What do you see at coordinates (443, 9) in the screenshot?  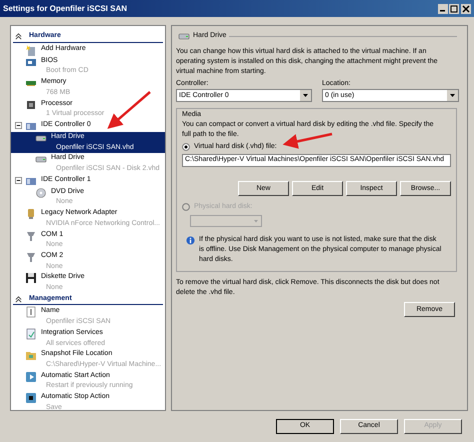 I see `minimize-icon` at bounding box center [443, 9].